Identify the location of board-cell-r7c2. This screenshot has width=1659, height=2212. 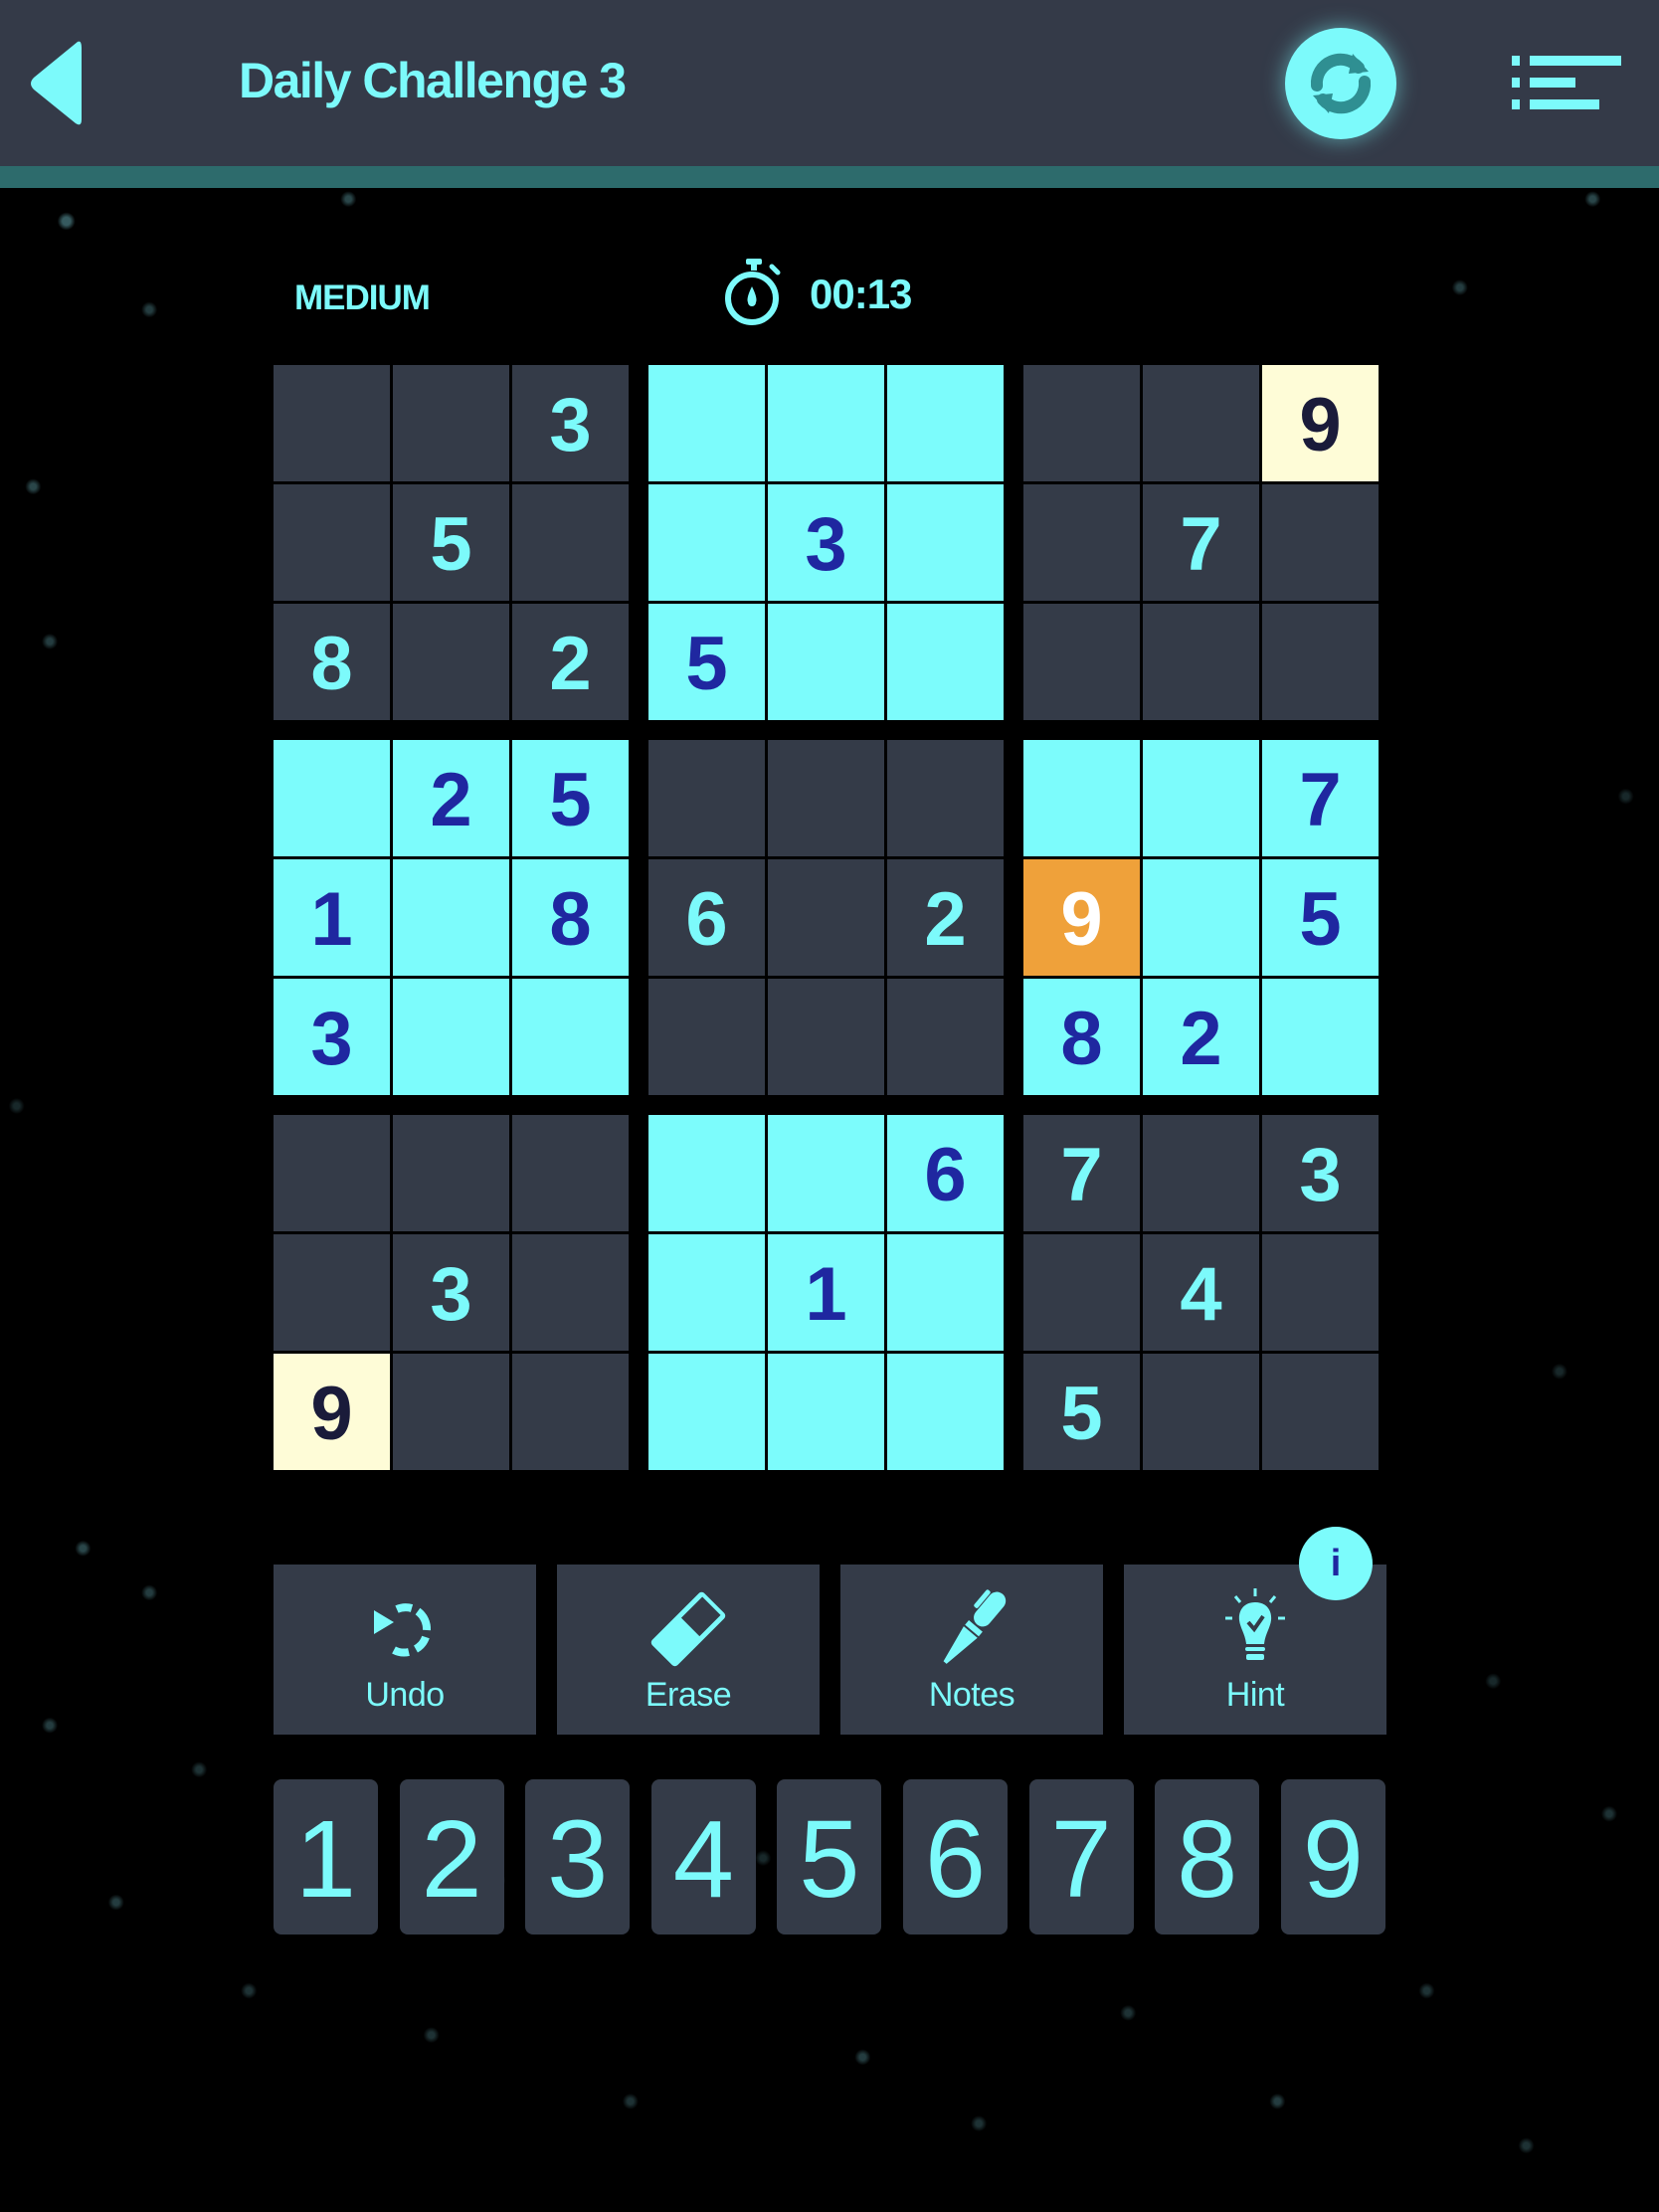
(451, 1173).